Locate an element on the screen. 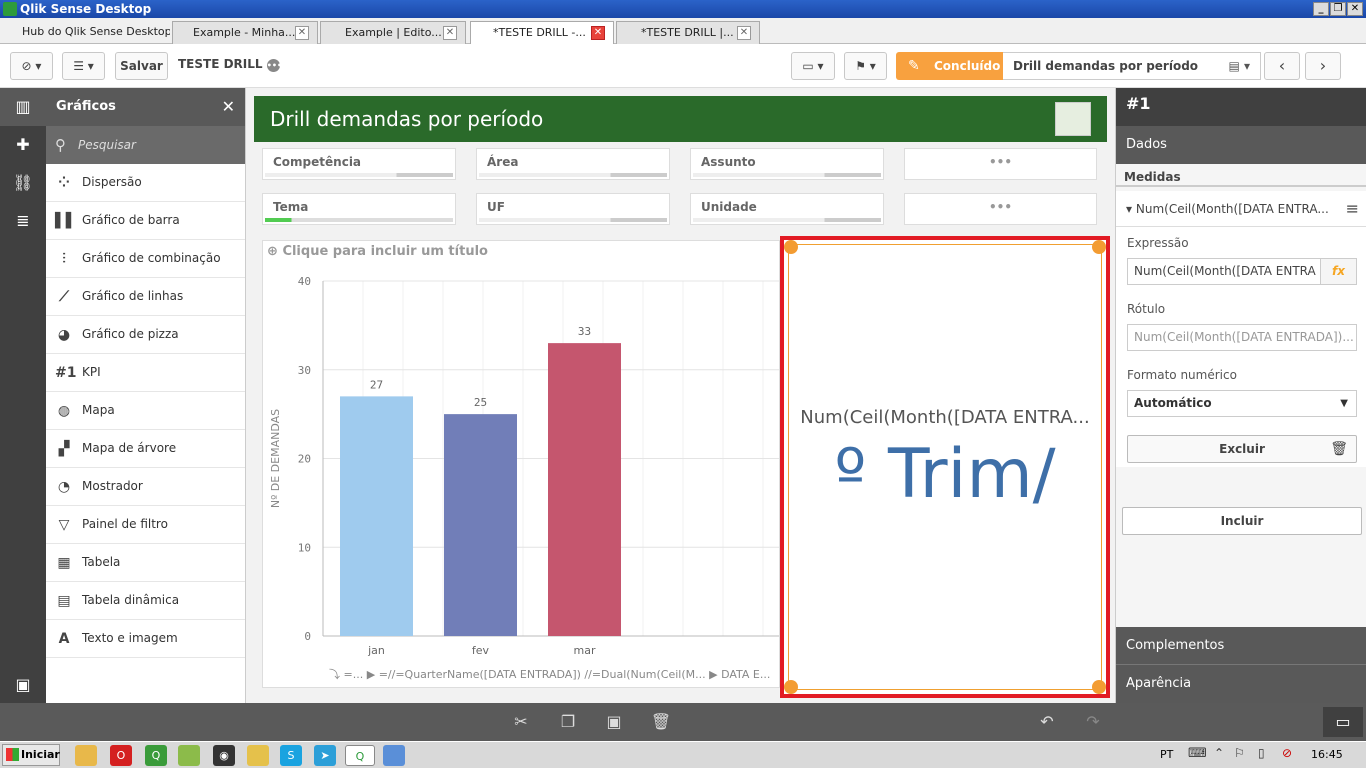  filter-field: Unidade is located at coordinates (787, 209).